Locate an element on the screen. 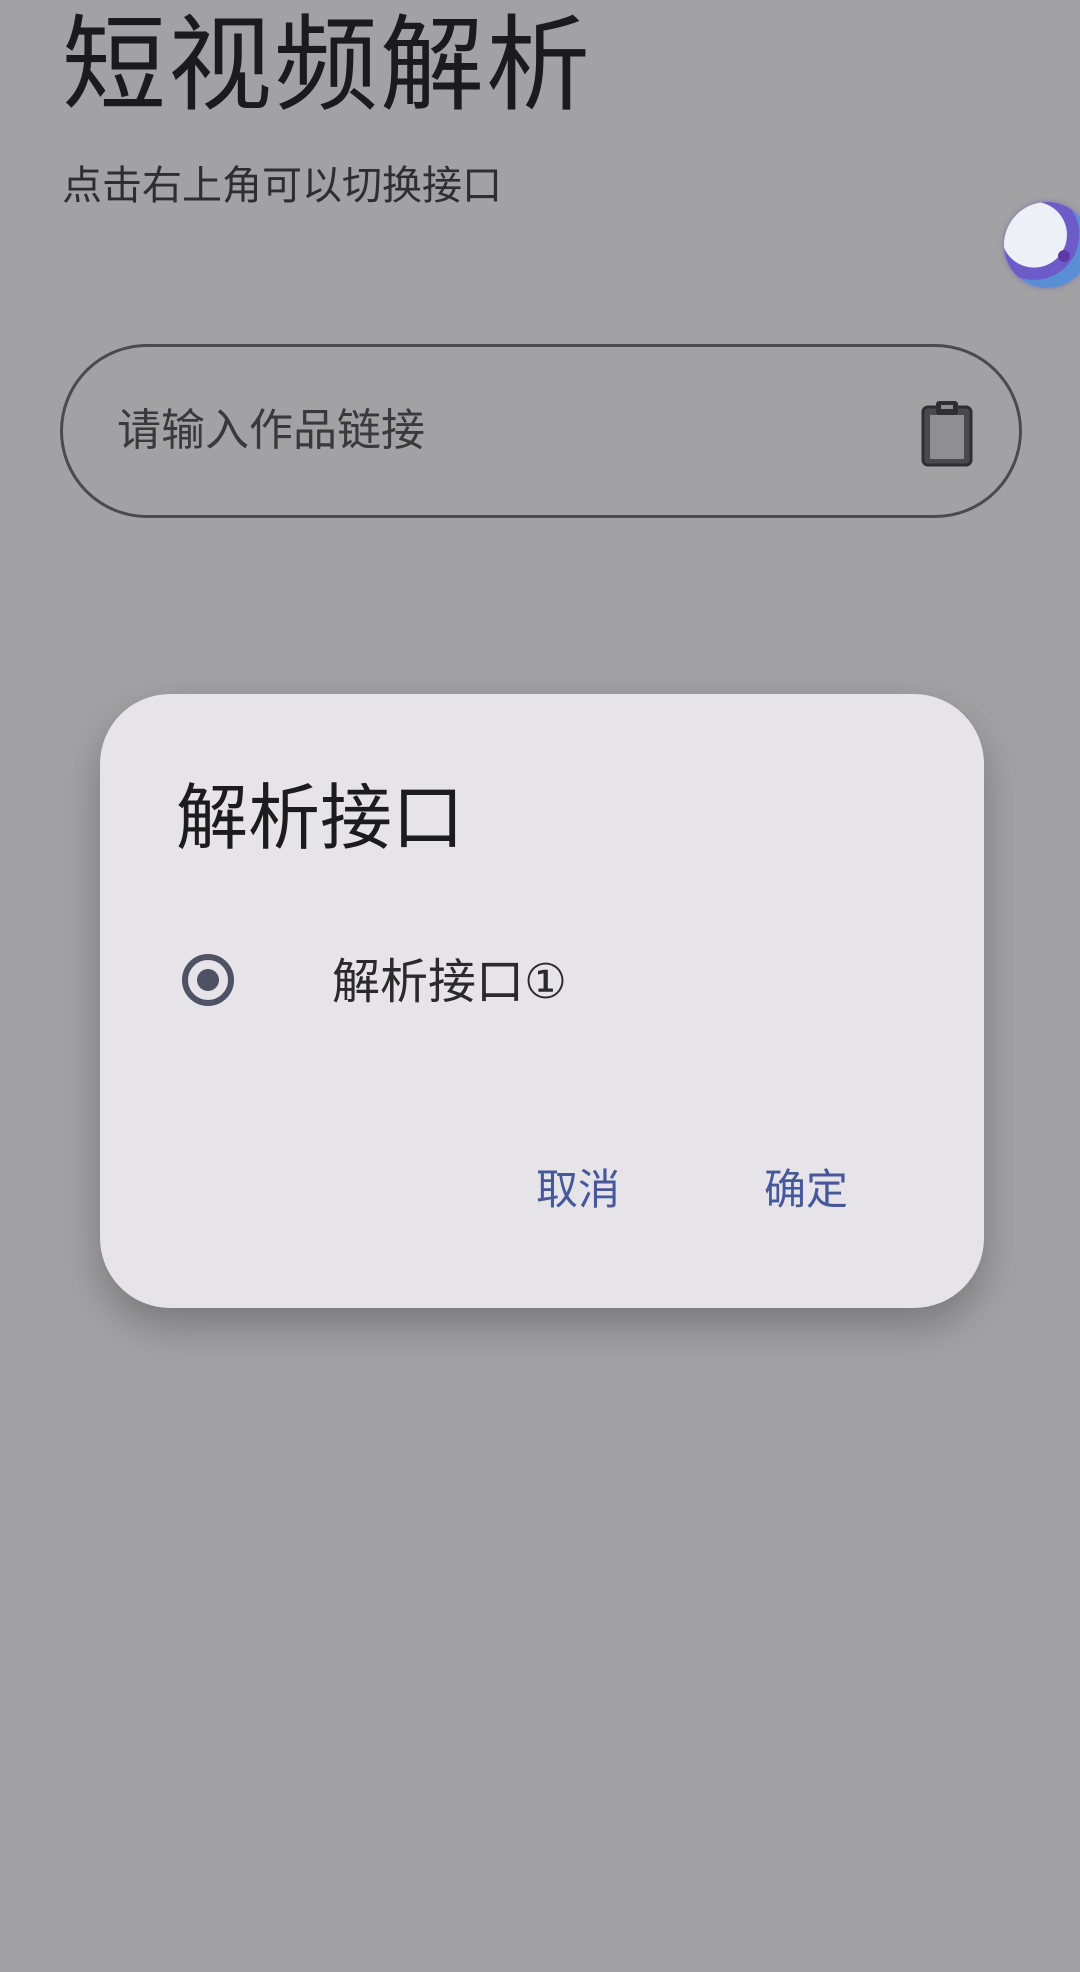 This screenshot has height=1972, width=1080. floating-ball-icon is located at coordinates (1042, 245).